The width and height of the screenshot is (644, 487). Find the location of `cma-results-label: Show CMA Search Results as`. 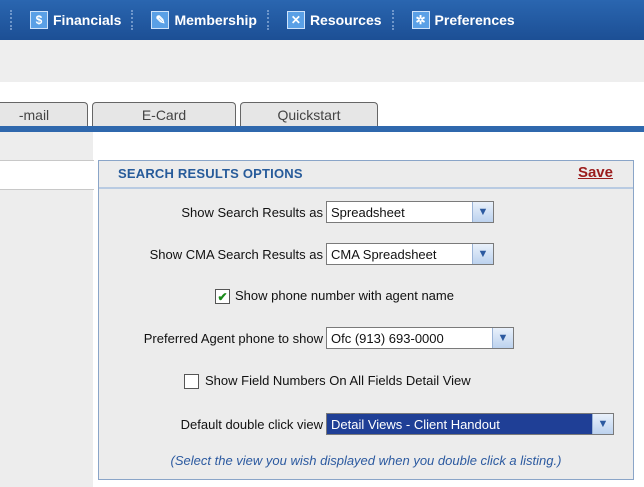

cma-results-label: Show CMA Search Results as is located at coordinates (236, 254).